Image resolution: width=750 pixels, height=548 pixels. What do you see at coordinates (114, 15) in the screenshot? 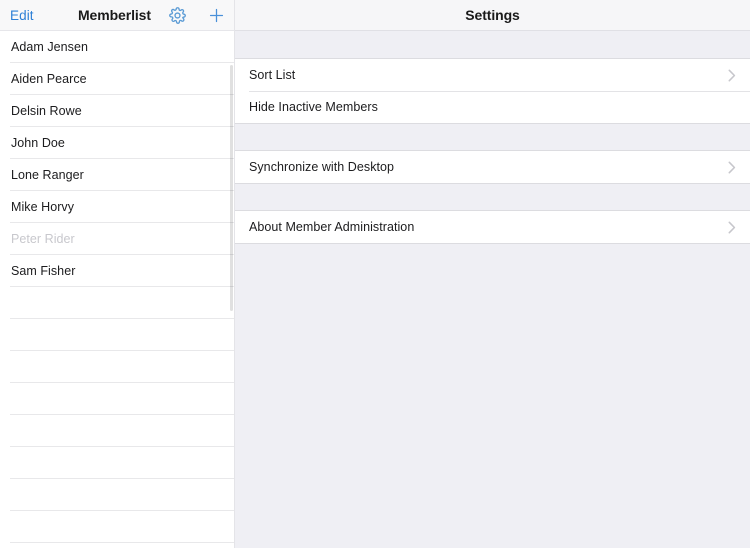
I see `master-title: Memberlist` at bounding box center [114, 15].